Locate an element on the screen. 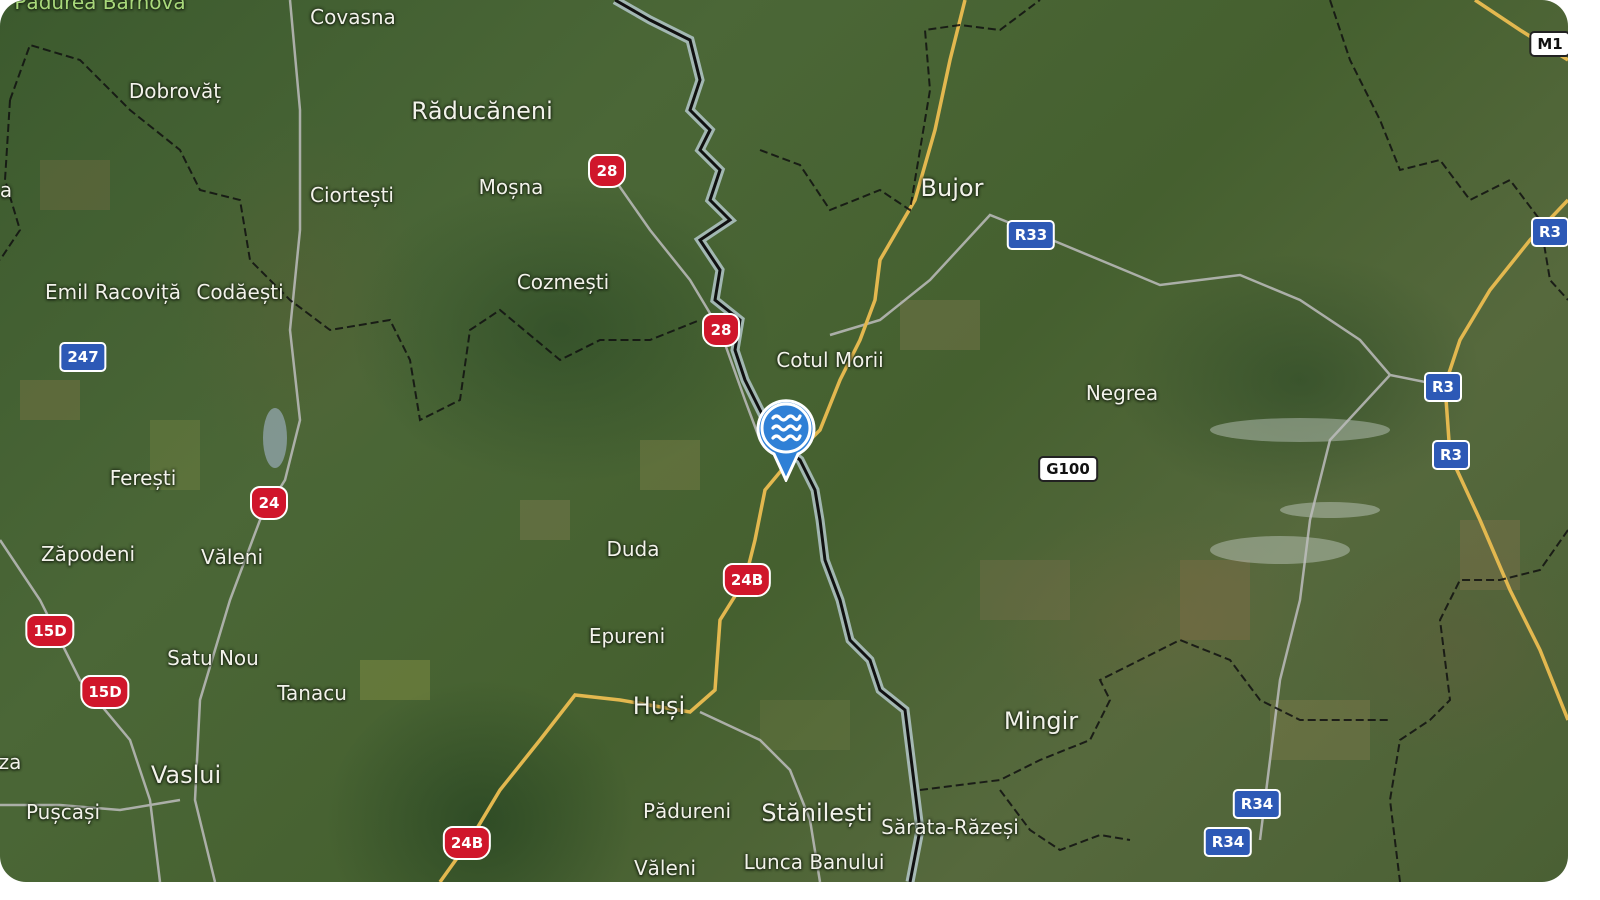  place-label-sarata-razesi: Sărata-Răzeși is located at coordinates (950, 827).